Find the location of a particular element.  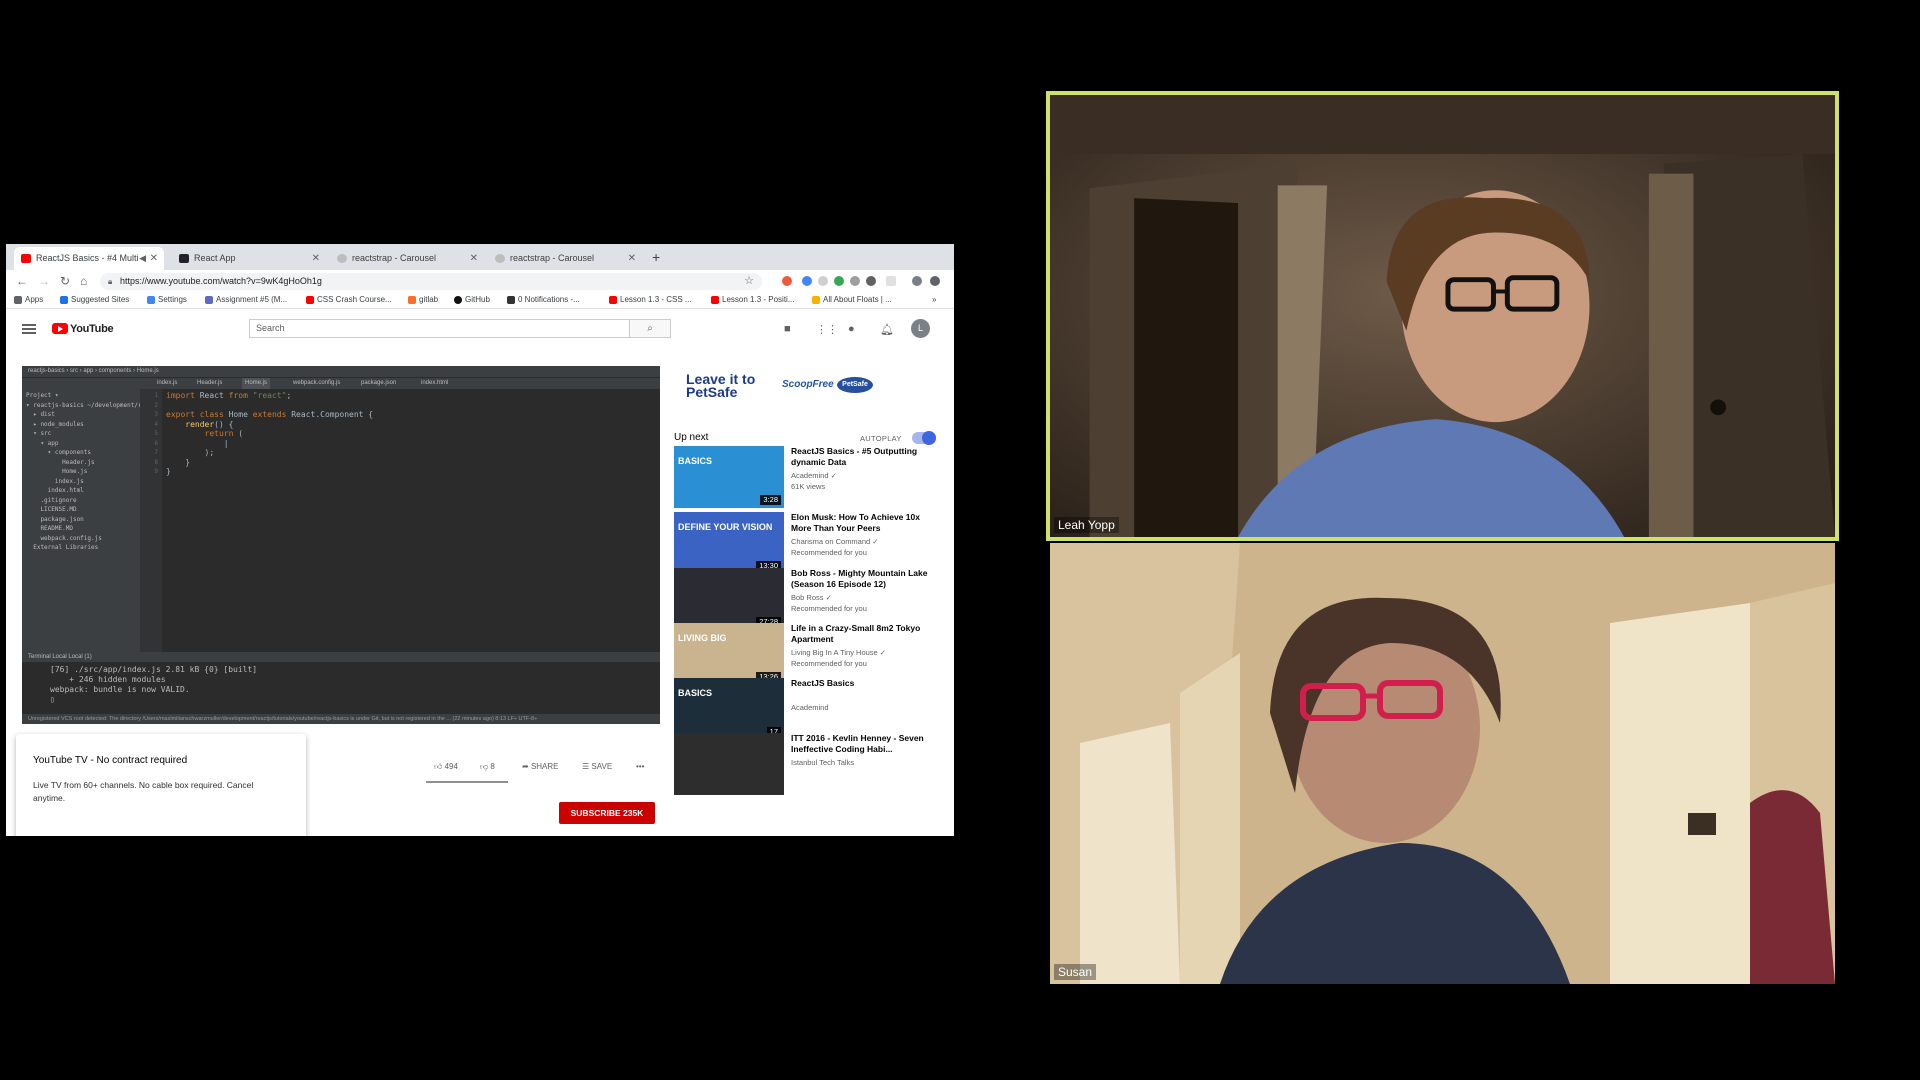

bookmark: Settings is located at coordinates (167, 299).